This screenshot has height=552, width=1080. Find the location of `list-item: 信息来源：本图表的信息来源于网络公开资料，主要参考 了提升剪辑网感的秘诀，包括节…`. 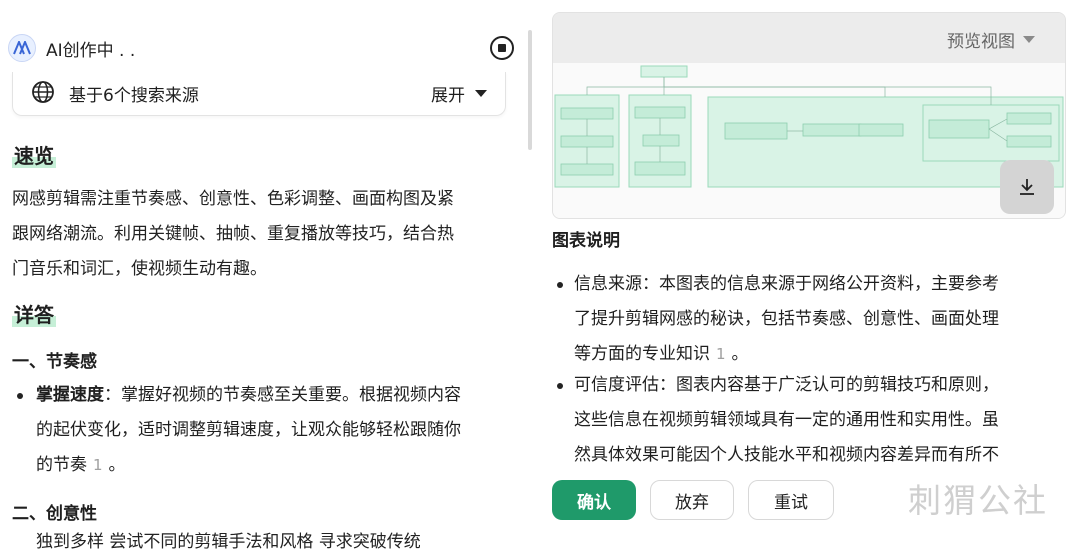

list-item: 信息来源：本图表的信息来源于网络公开资料，主要参考 了提升剪辑网感的秘诀，包括节… is located at coordinates (808, 319).